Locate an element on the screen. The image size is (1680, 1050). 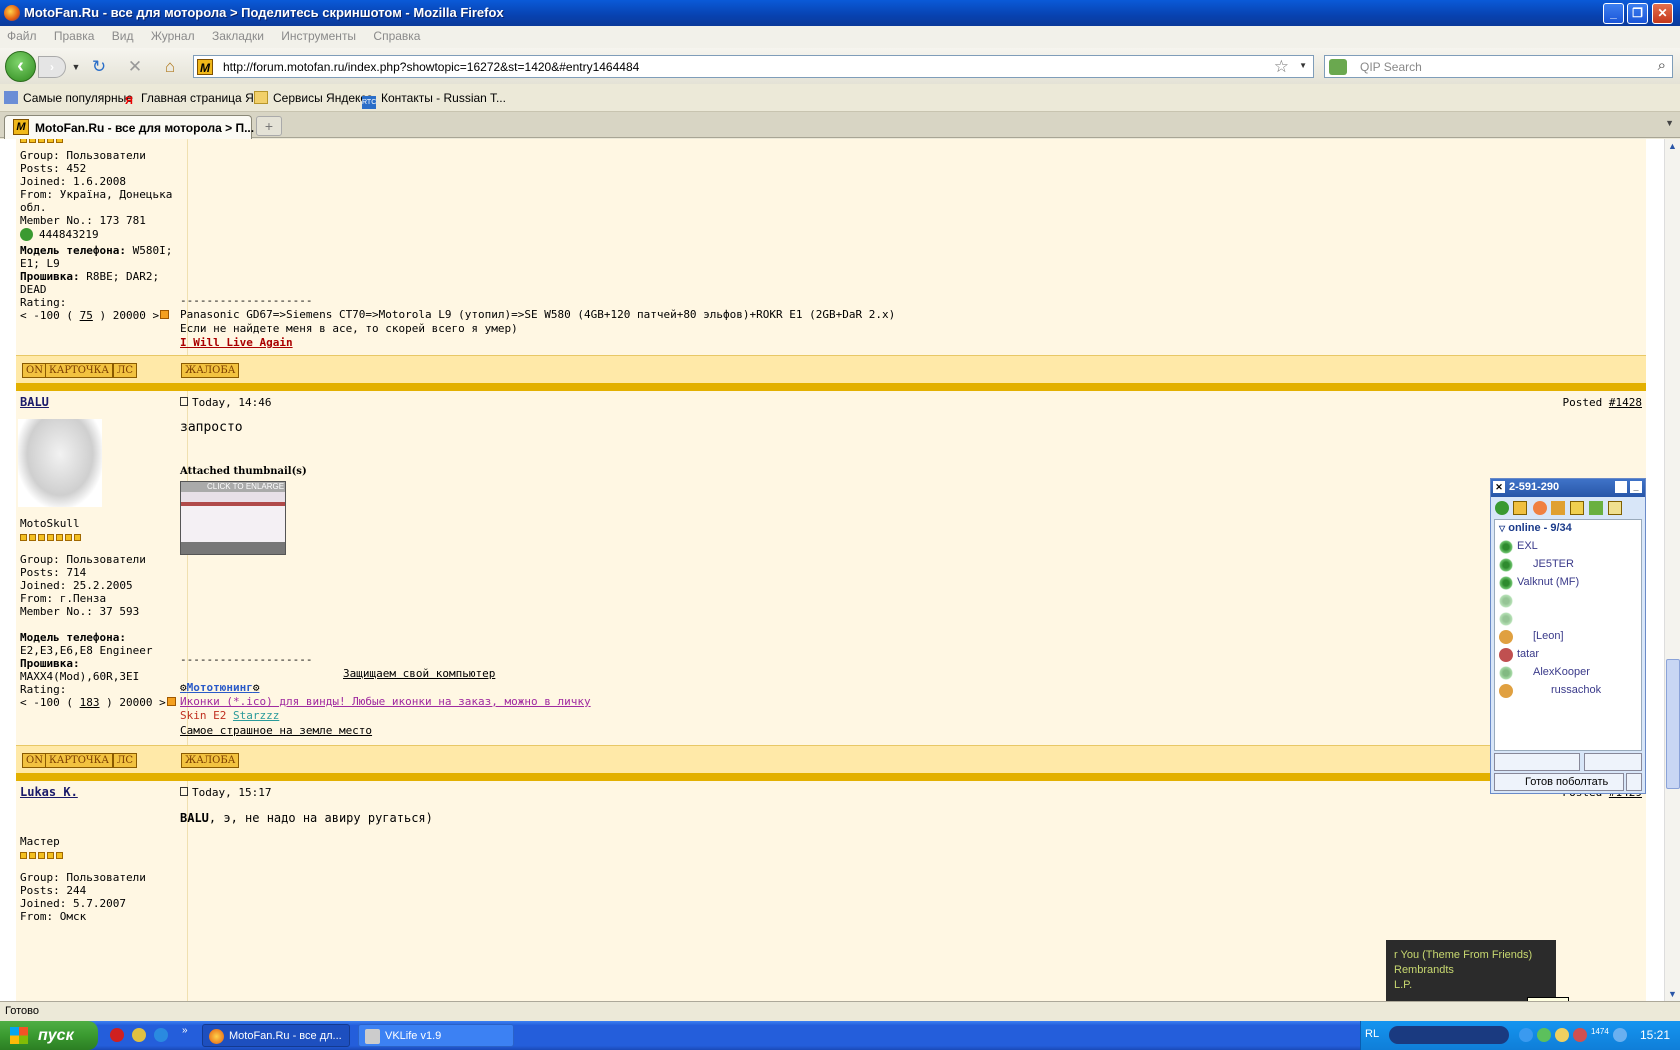
menu-view: Вид is located at coordinates (123, 36).